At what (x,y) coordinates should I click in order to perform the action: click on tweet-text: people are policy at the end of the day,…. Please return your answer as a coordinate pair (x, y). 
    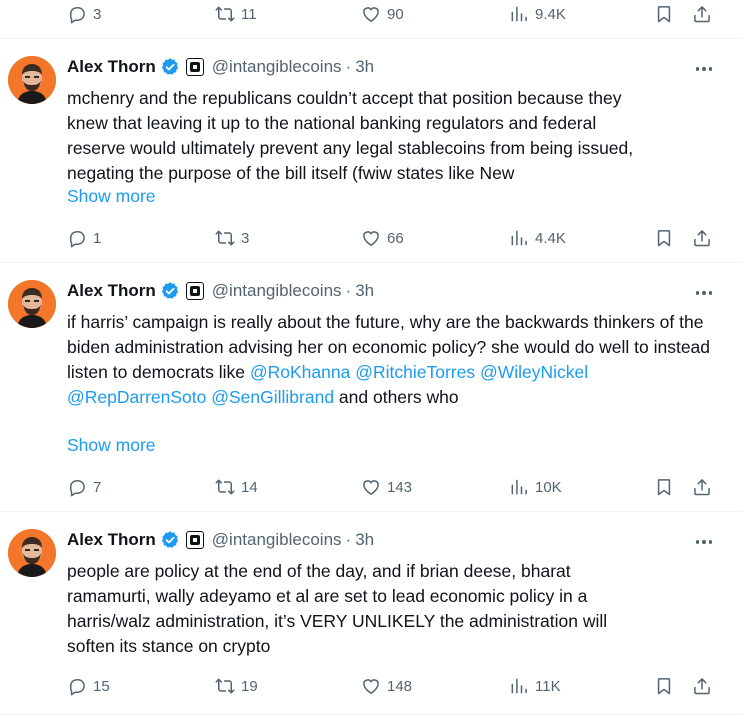
    Looking at the image, I should click on (392, 609).